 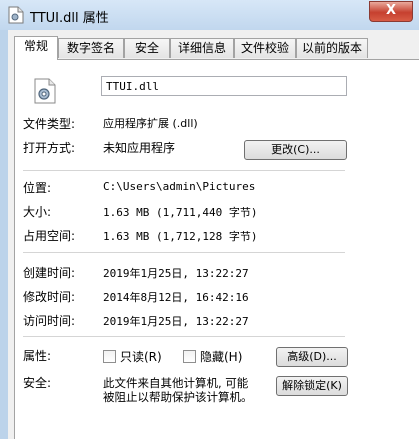 What do you see at coordinates (37, 188) in the screenshot?
I see `location-label: 位置:` at bounding box center [37, 188].